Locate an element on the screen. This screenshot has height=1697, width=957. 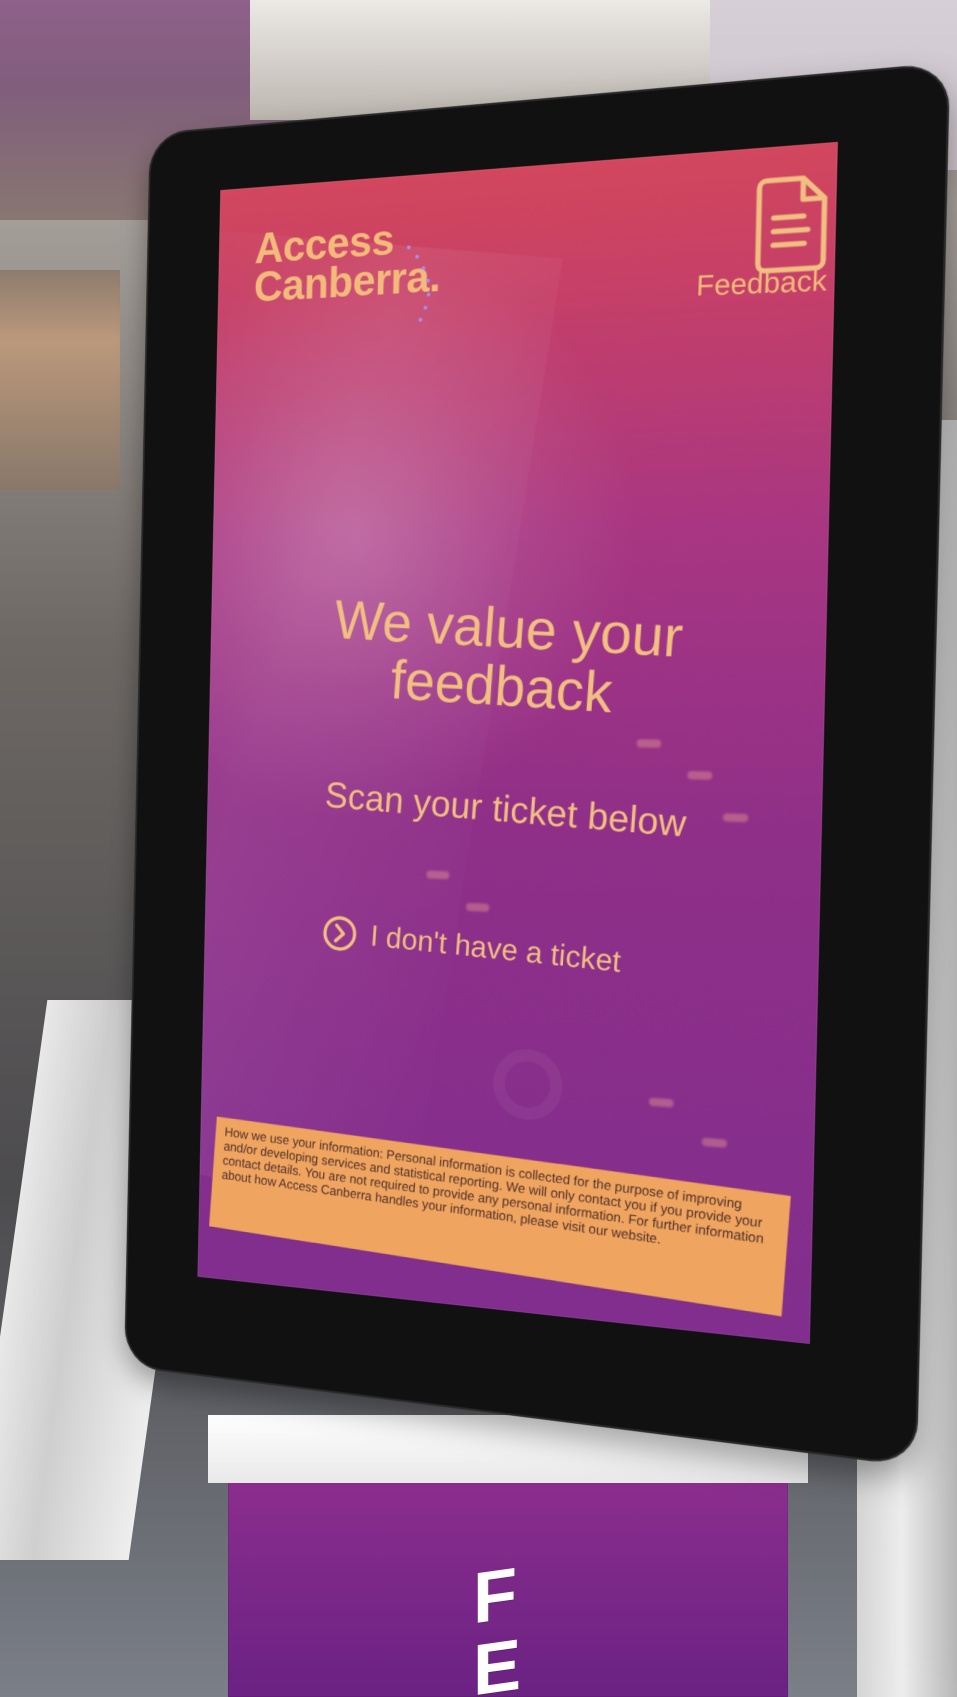
stand-printed-letters: F E is located at coordinates (497, 1625).